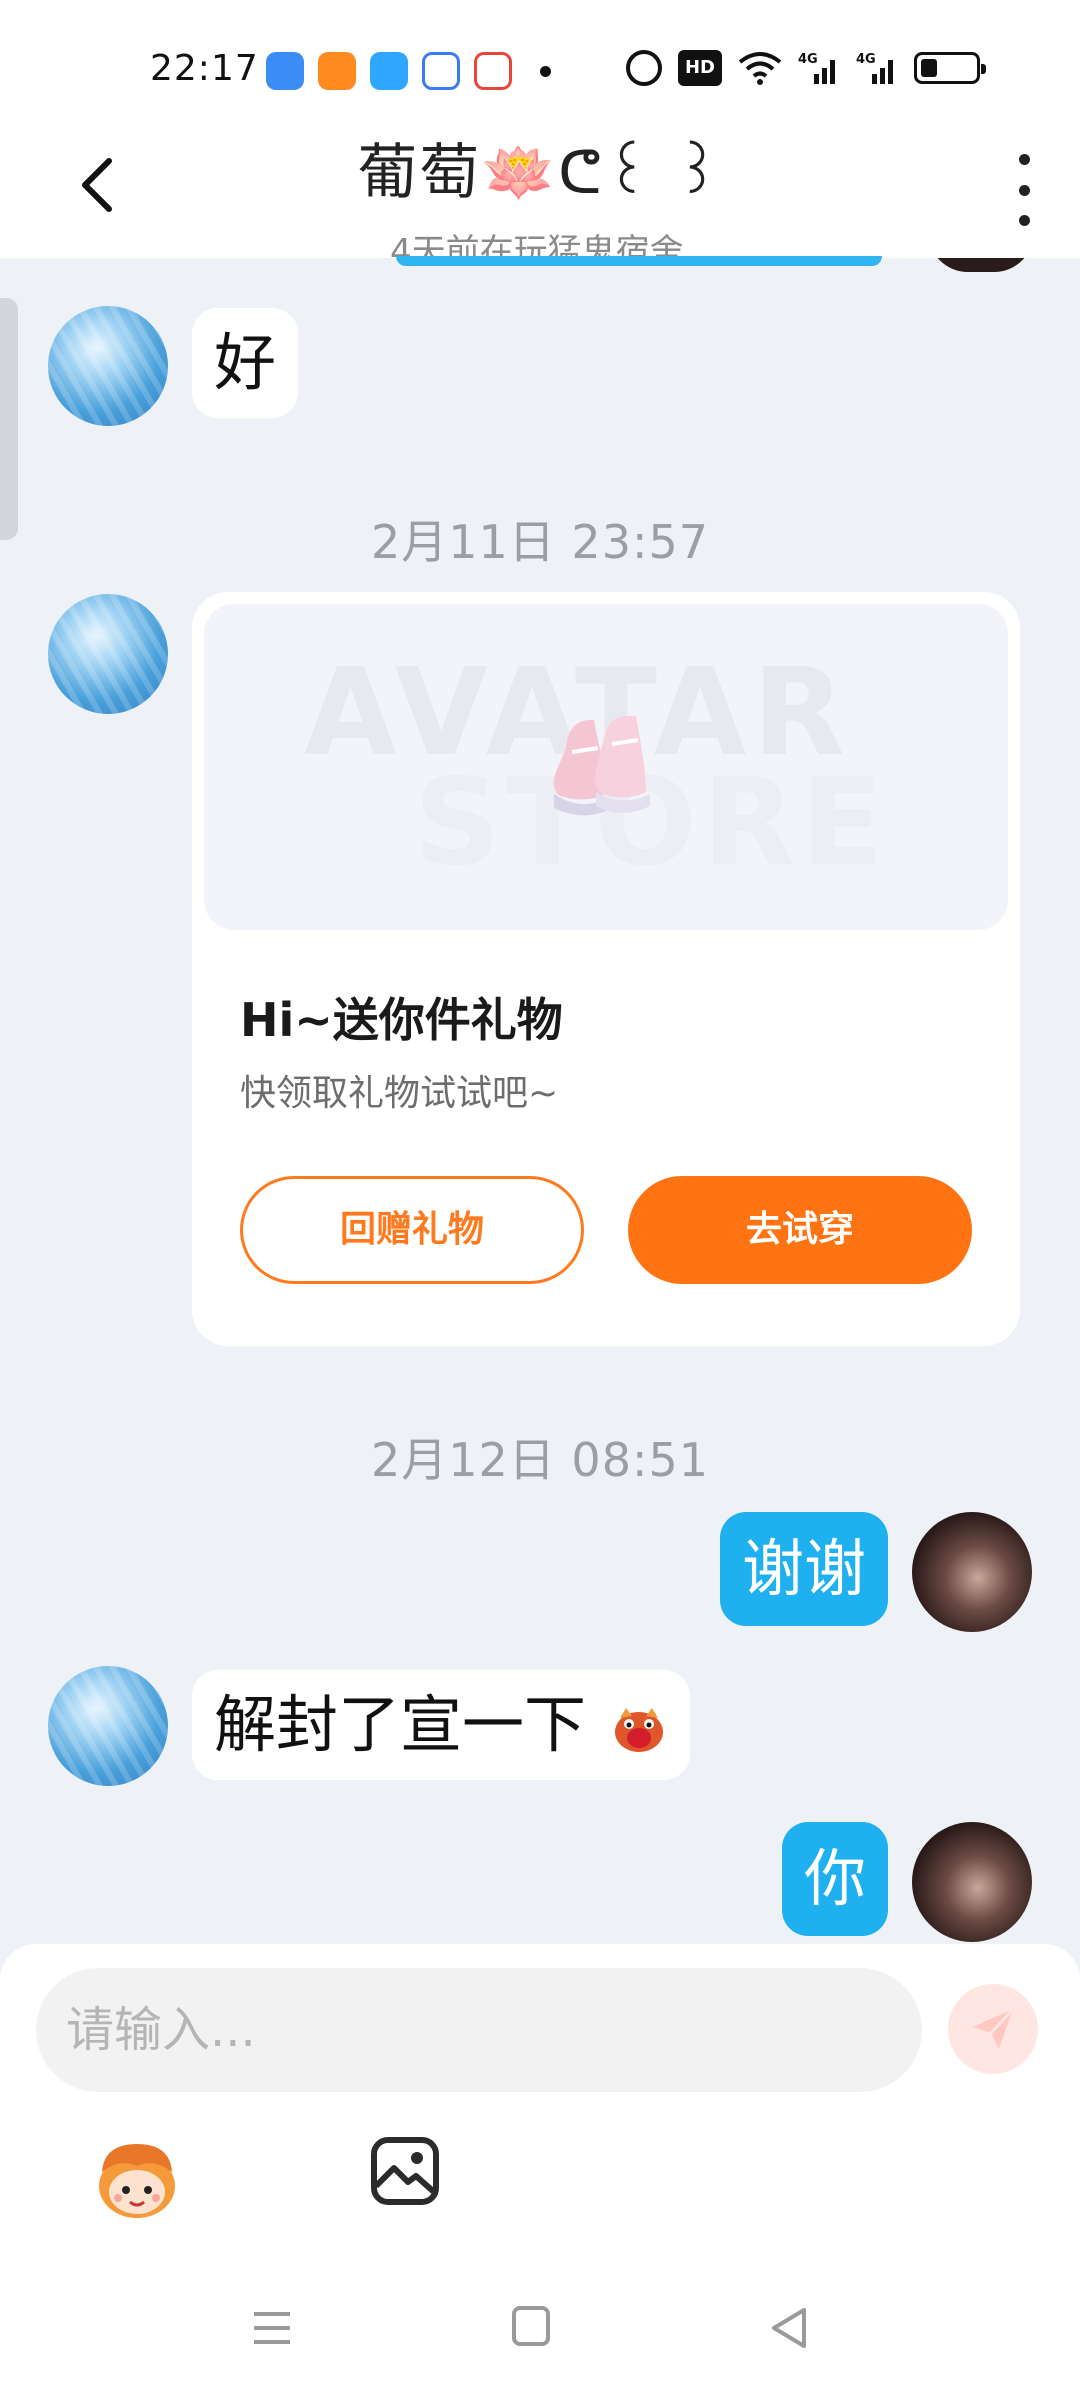  Describe the element at coordinates (531, 2326) in the screenshot. I see `home-icon` at that location.